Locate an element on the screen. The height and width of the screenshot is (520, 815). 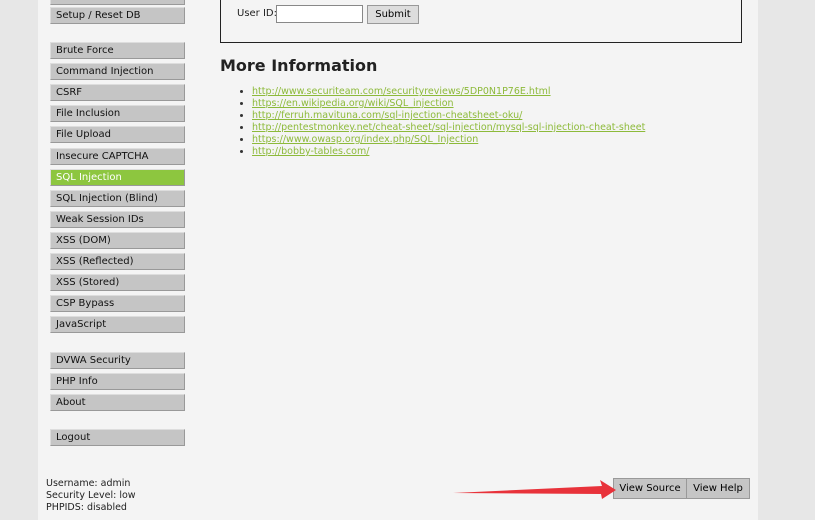
red-arrow-annotation is located at coordinates (534, 489).